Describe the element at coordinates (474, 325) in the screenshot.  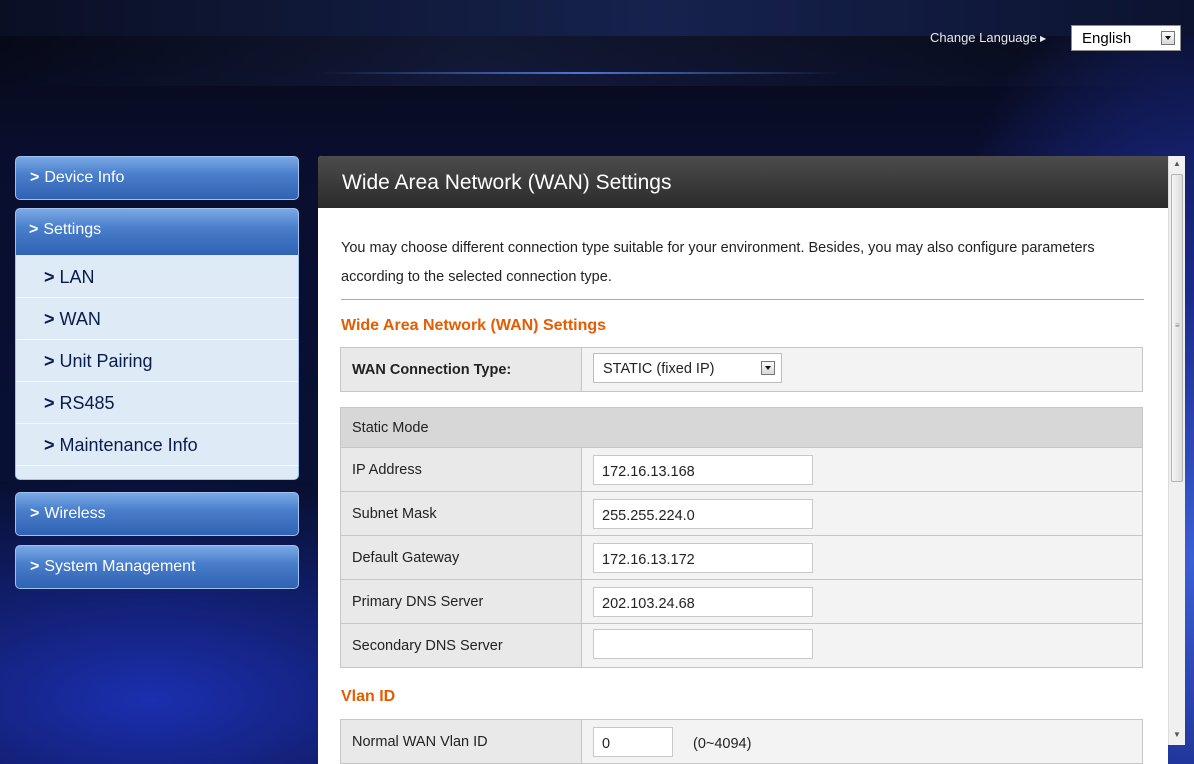
I see `section-title: Wide Area Network (WAN) Settings` at that location.